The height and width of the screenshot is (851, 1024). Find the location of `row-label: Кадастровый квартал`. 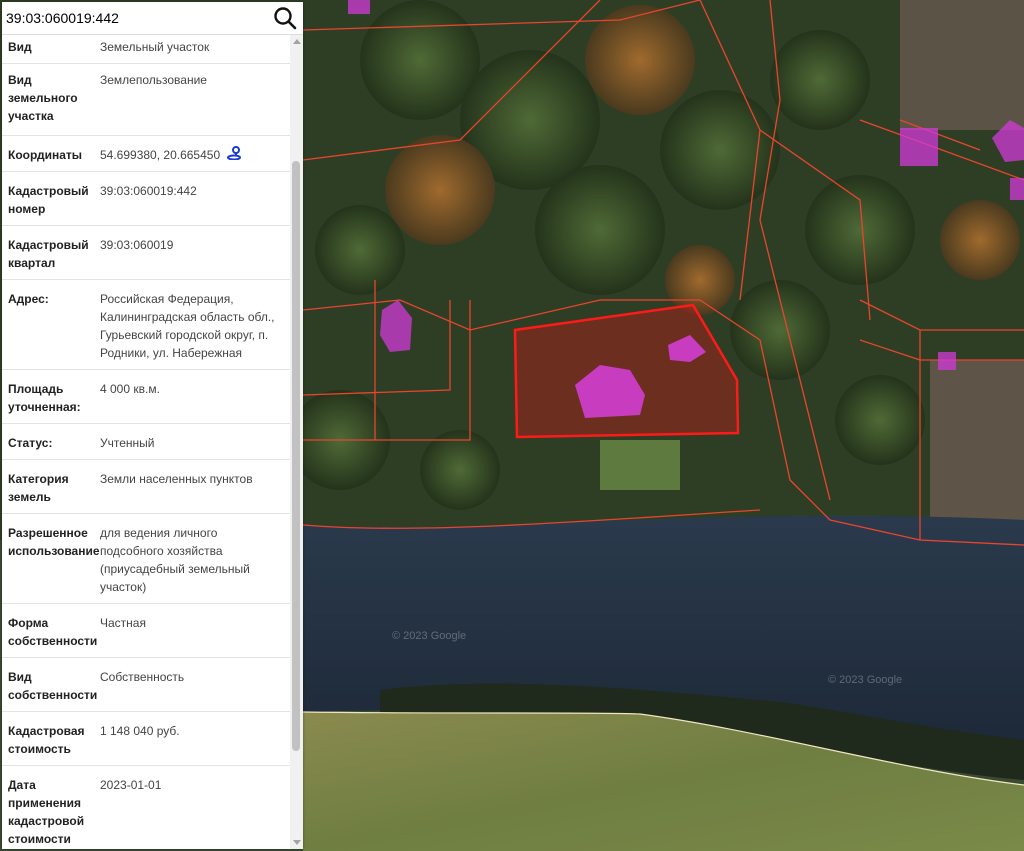

row-label: Кадастровый квартал is located at coordinates (48, 254).